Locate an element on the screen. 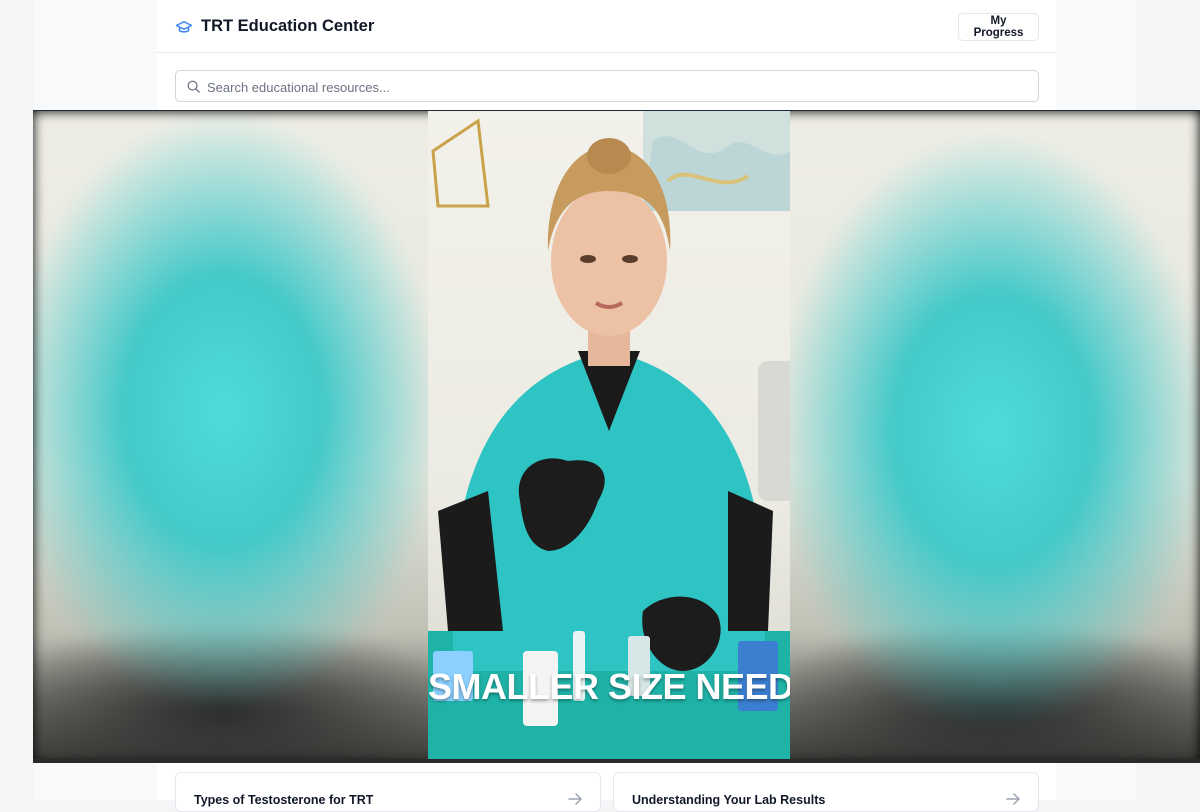  graduation-cap-icon is located at coordinates (184, 27).